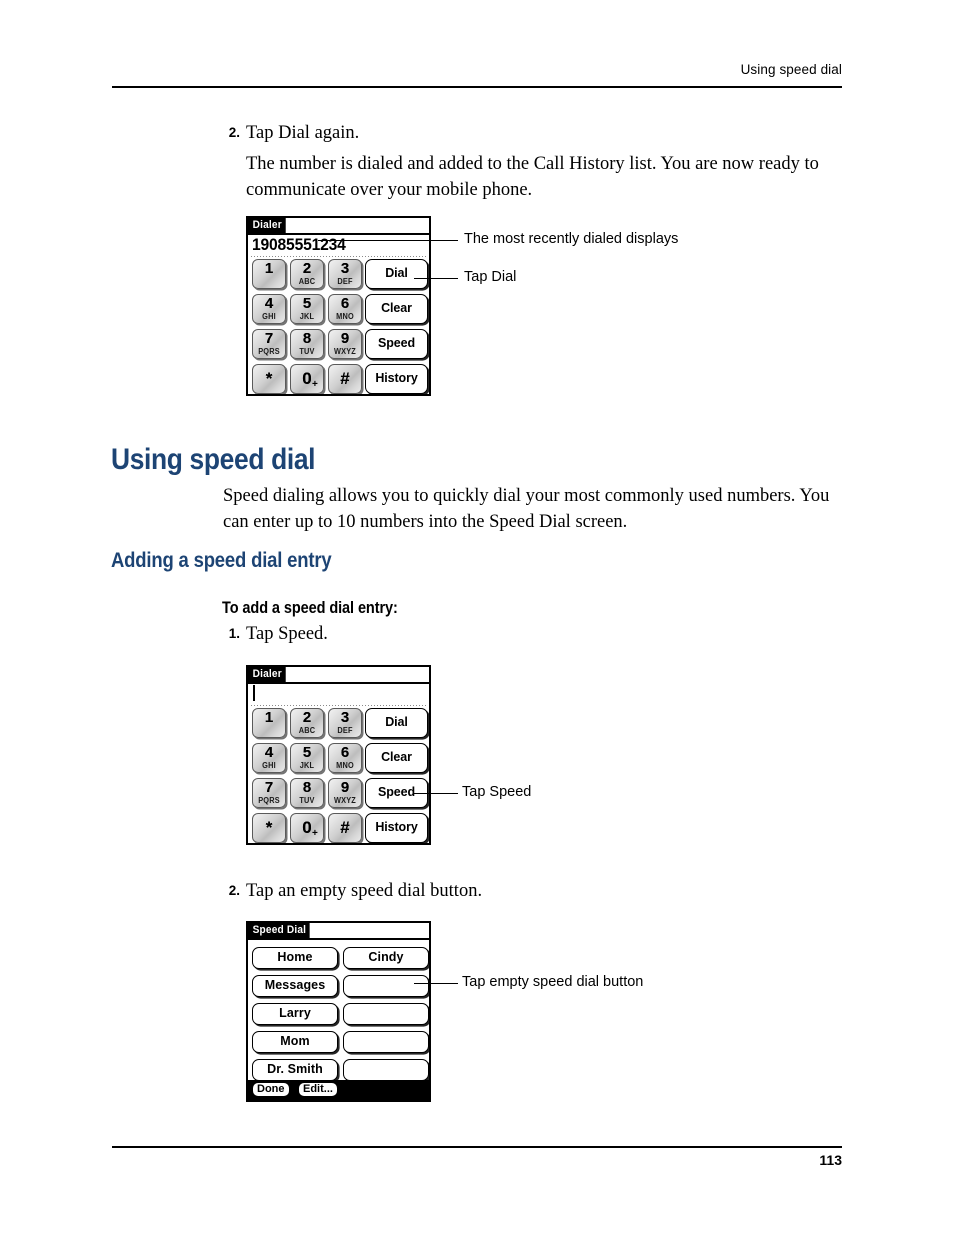 The width and height of the screenshot is (954, 1235). I want to click on key-digit: 0, so click(307, 827).